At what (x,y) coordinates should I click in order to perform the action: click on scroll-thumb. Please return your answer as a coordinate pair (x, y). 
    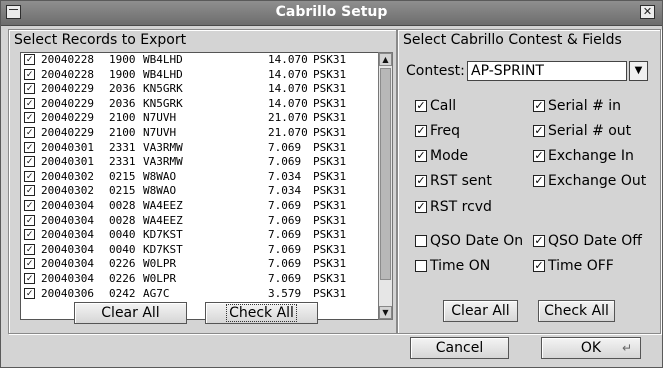
    Looking at the image, I should click on (385, 174).